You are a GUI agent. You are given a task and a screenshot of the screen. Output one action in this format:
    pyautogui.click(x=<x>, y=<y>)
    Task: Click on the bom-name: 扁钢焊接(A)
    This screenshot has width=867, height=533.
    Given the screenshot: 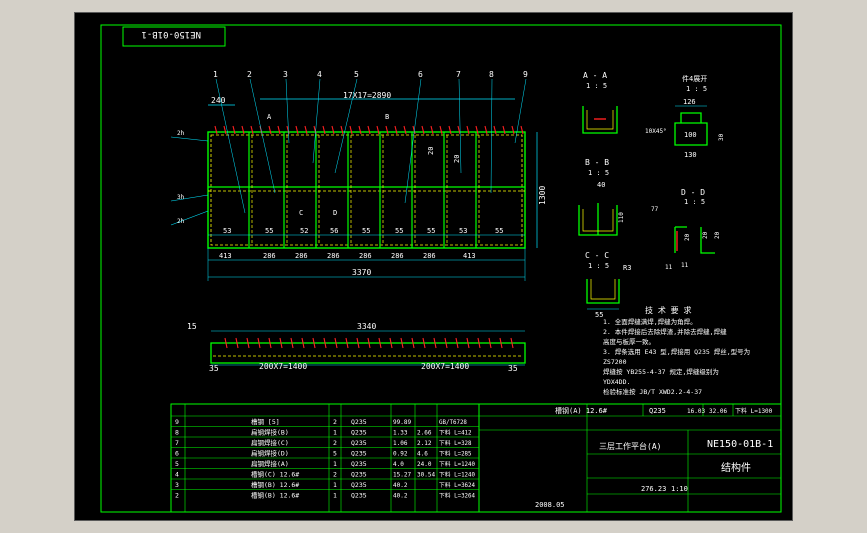 What is the action you would take?
    pyautogui.click(x=270, y=463)
    